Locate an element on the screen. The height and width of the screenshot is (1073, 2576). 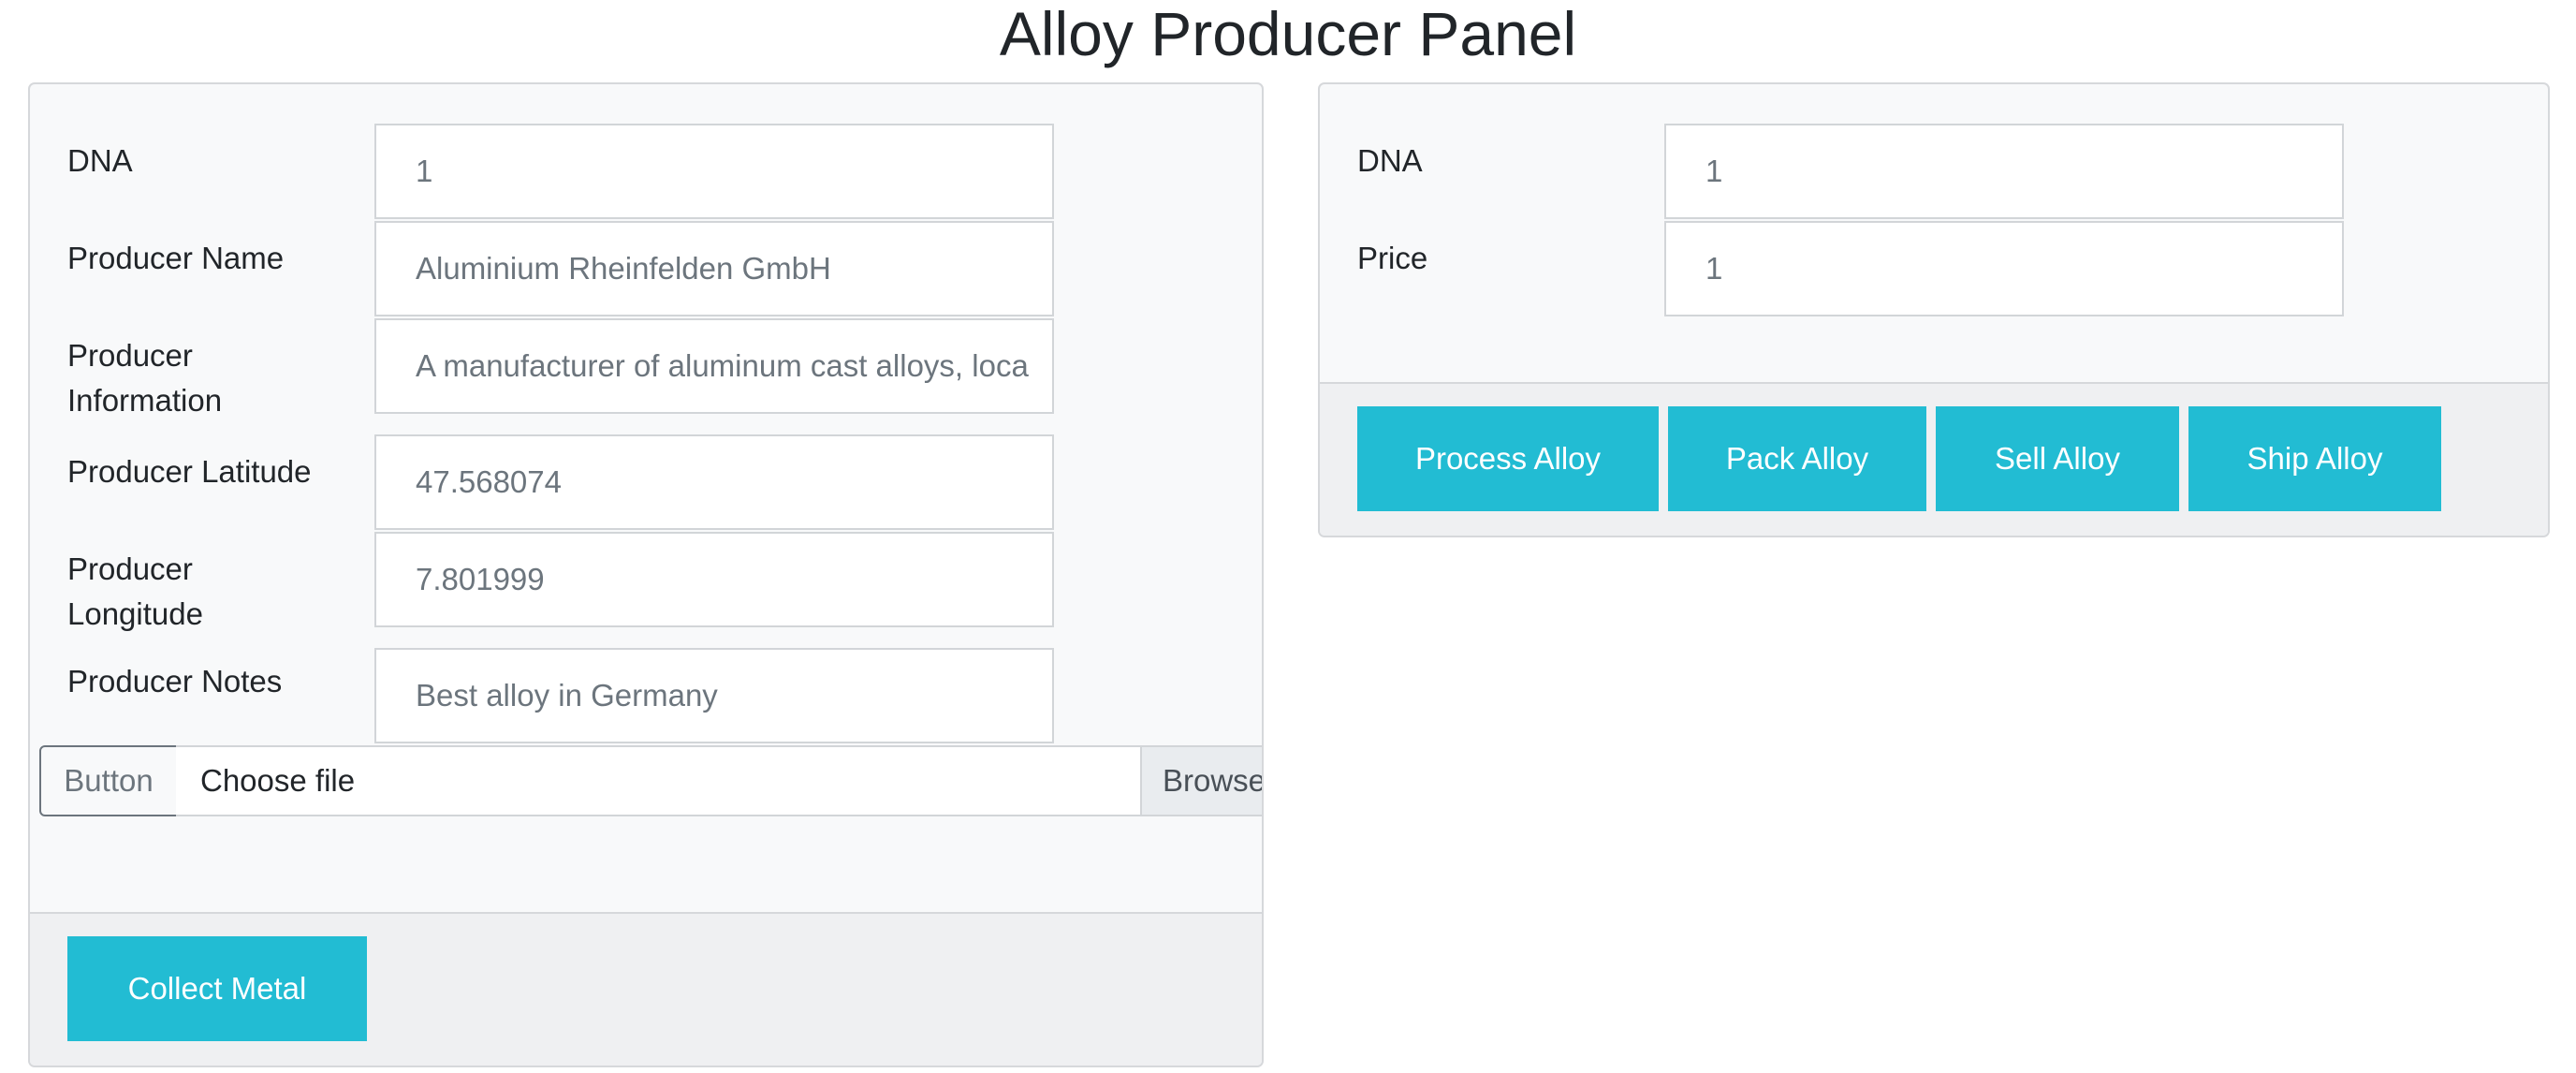
producer-card-footer: Collect Metal is located at coordinates (646, 989).